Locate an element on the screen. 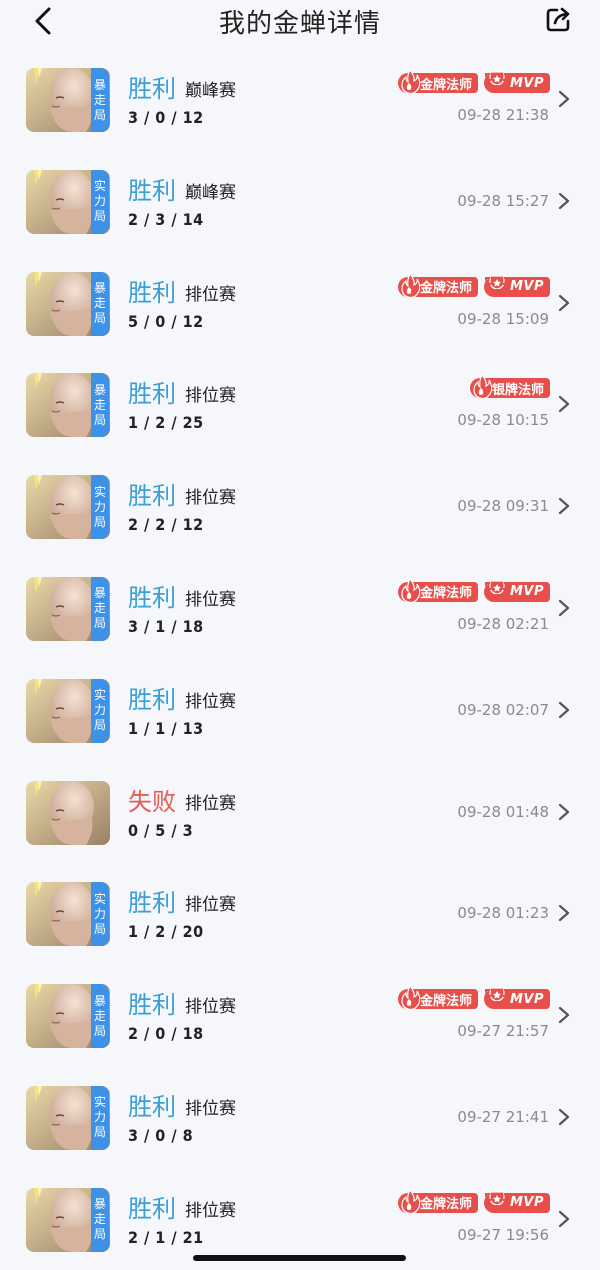 This screenshot has width=600, height=1270. match-time: 09-28 09:31 is located at coordinates (503, 506).